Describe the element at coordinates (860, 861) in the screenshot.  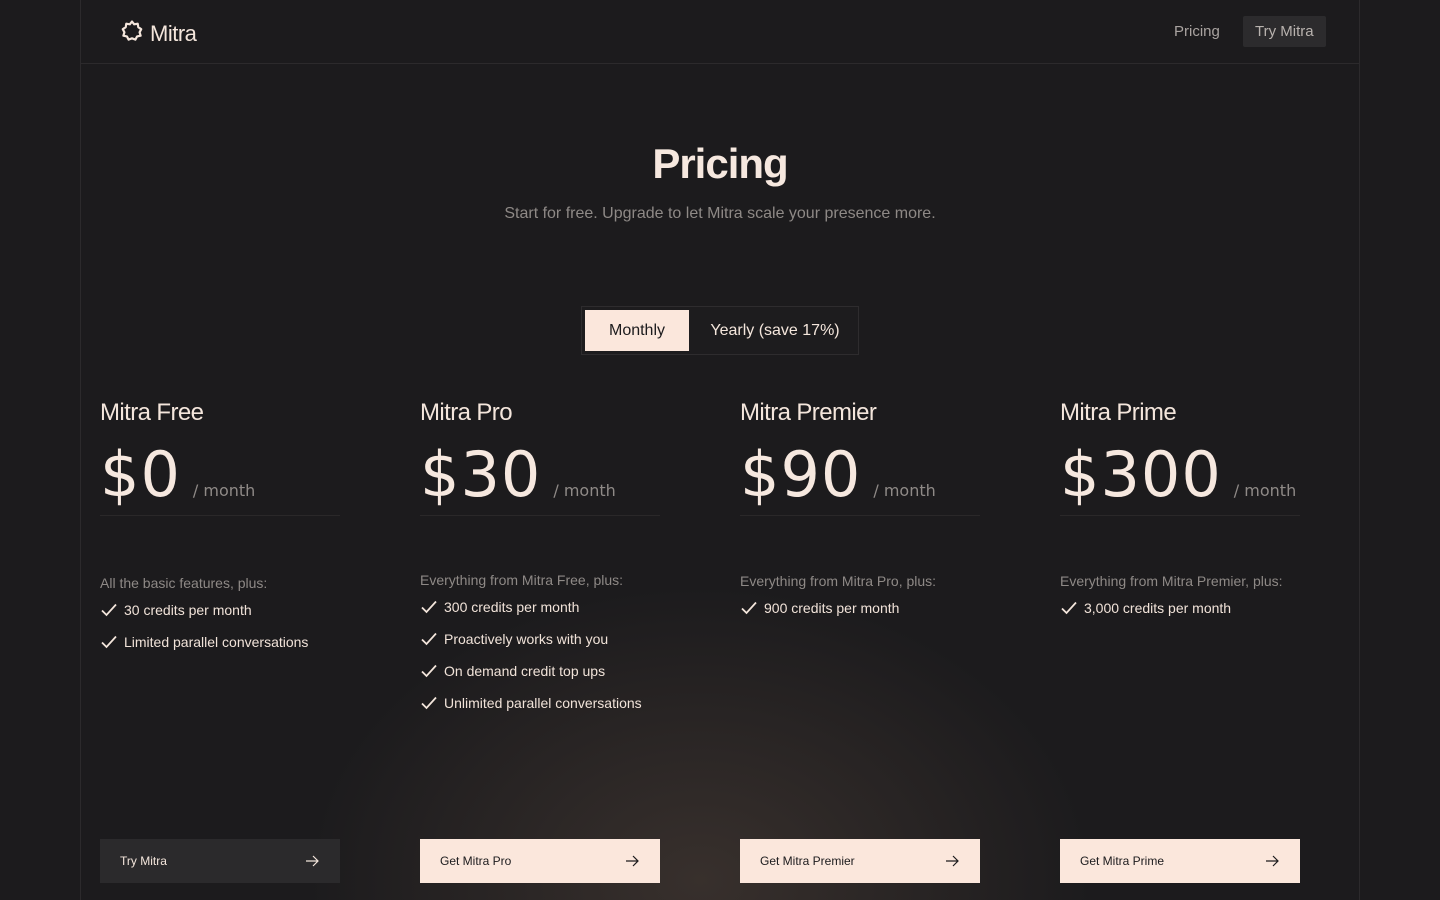
I see `get-mitra-premier-button: Get Mitra Premier` at that location.